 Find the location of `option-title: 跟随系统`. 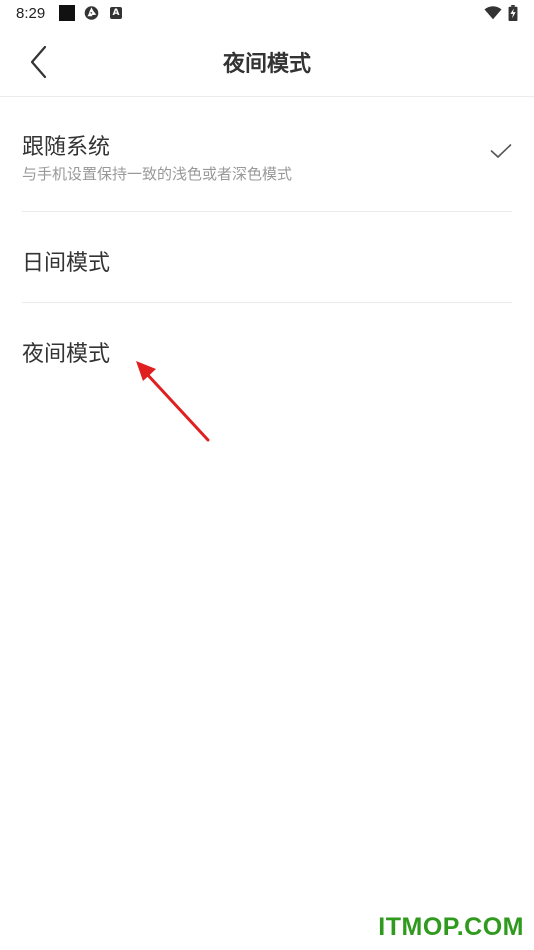

option-title: 跟随系统 is located at coordinates (66, 147).